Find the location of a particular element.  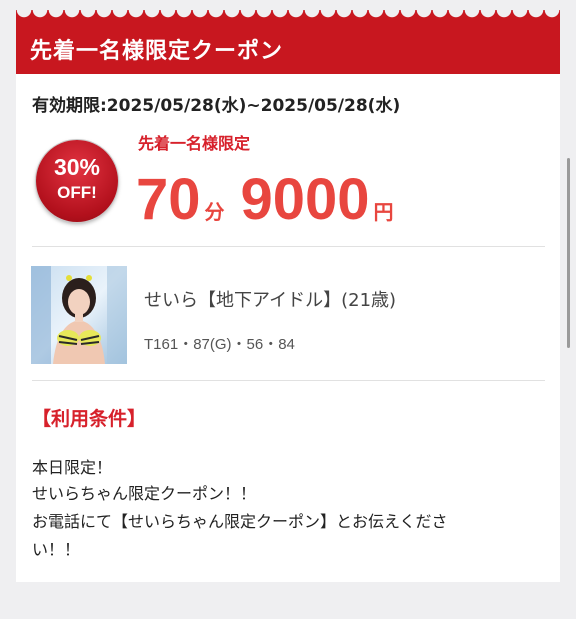

conditions-title: 【利用条件】 is located at coordinates (89, 419).